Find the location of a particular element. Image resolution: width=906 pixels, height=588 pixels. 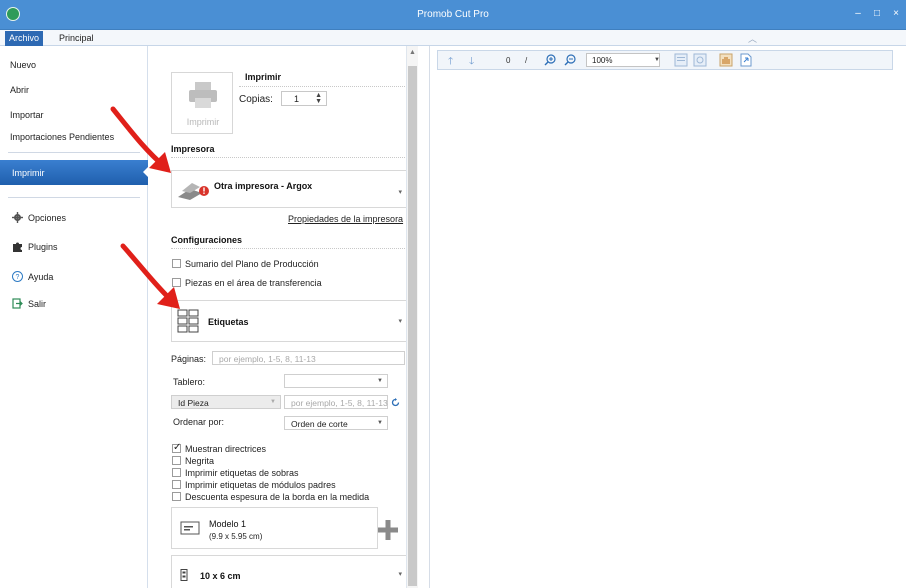

board-select: ▼ is located at coordinates (336, 381).